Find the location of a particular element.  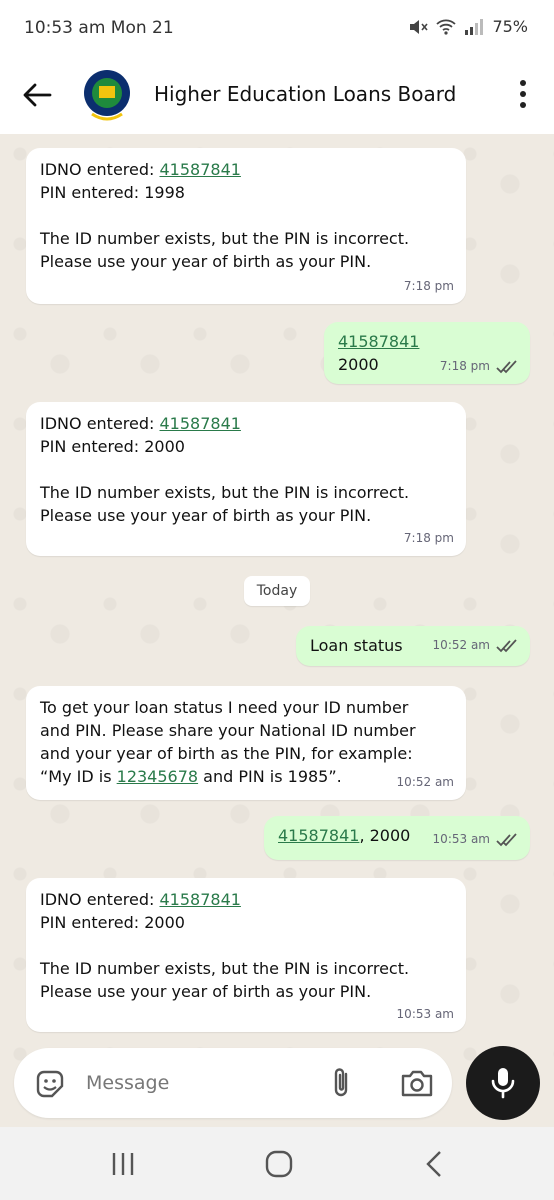

message-outgoing: Loan status 10:52 am is located at coordinates (413, 646).